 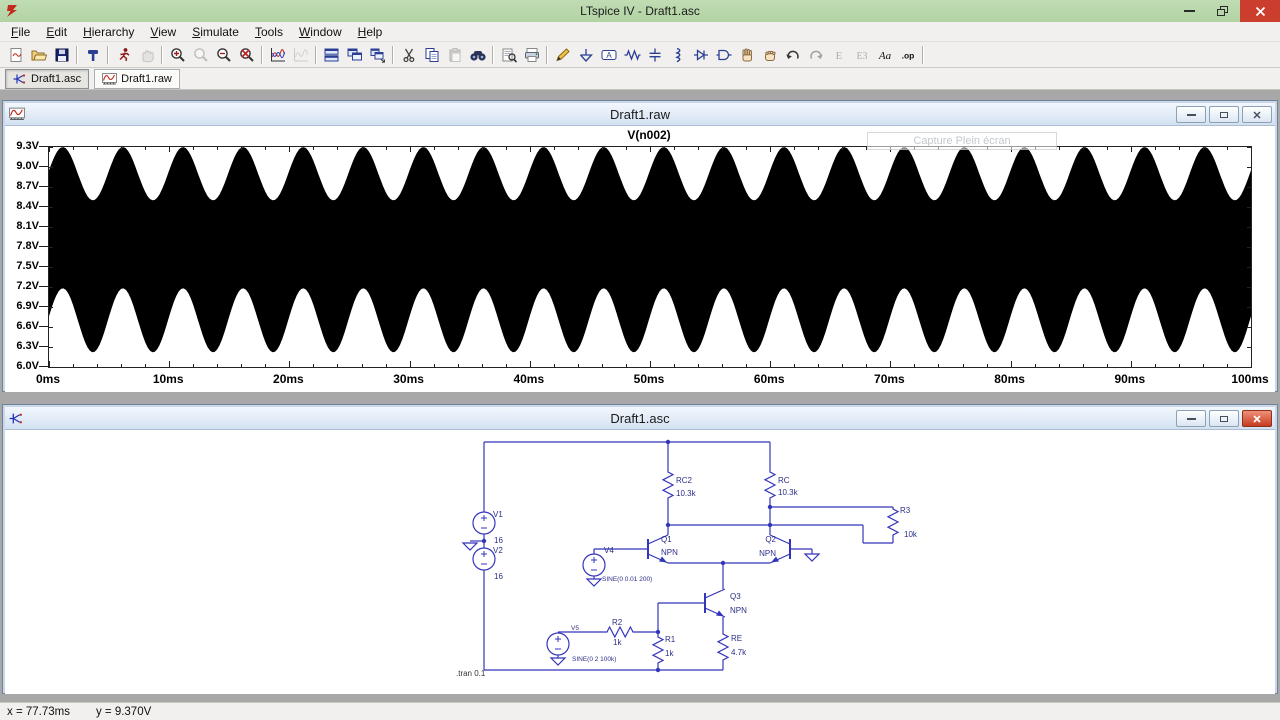 What do you see at coordinates (1189, 11) in the screenshot?
I see `window-minimize-button` at bounding box center [1189, 11].